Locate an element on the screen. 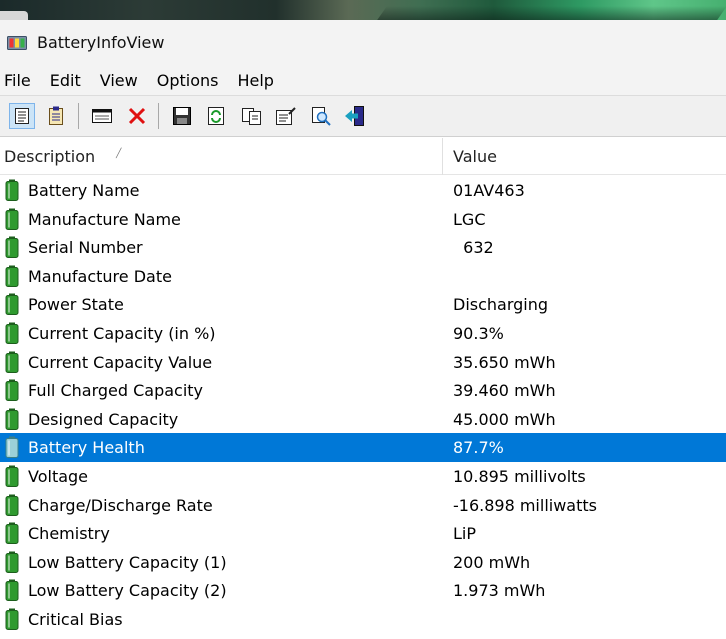  list-row: Manufacture Name LGC is located at coordinates (363, 219).